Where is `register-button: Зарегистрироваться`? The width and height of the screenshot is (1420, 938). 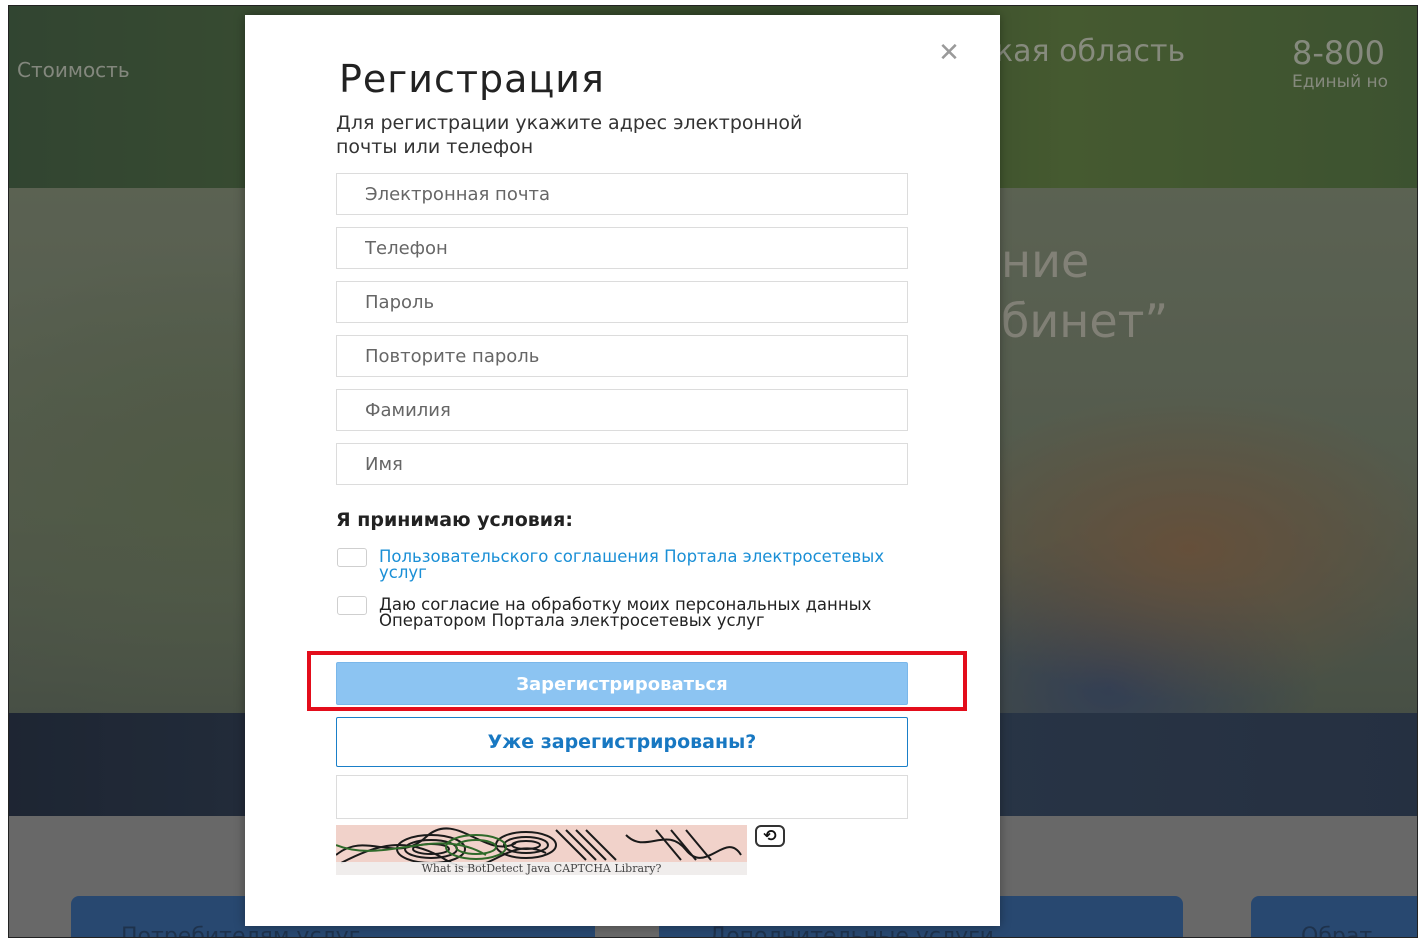
register-button: Зарегистрироваться is located at coordinates (622, 683).